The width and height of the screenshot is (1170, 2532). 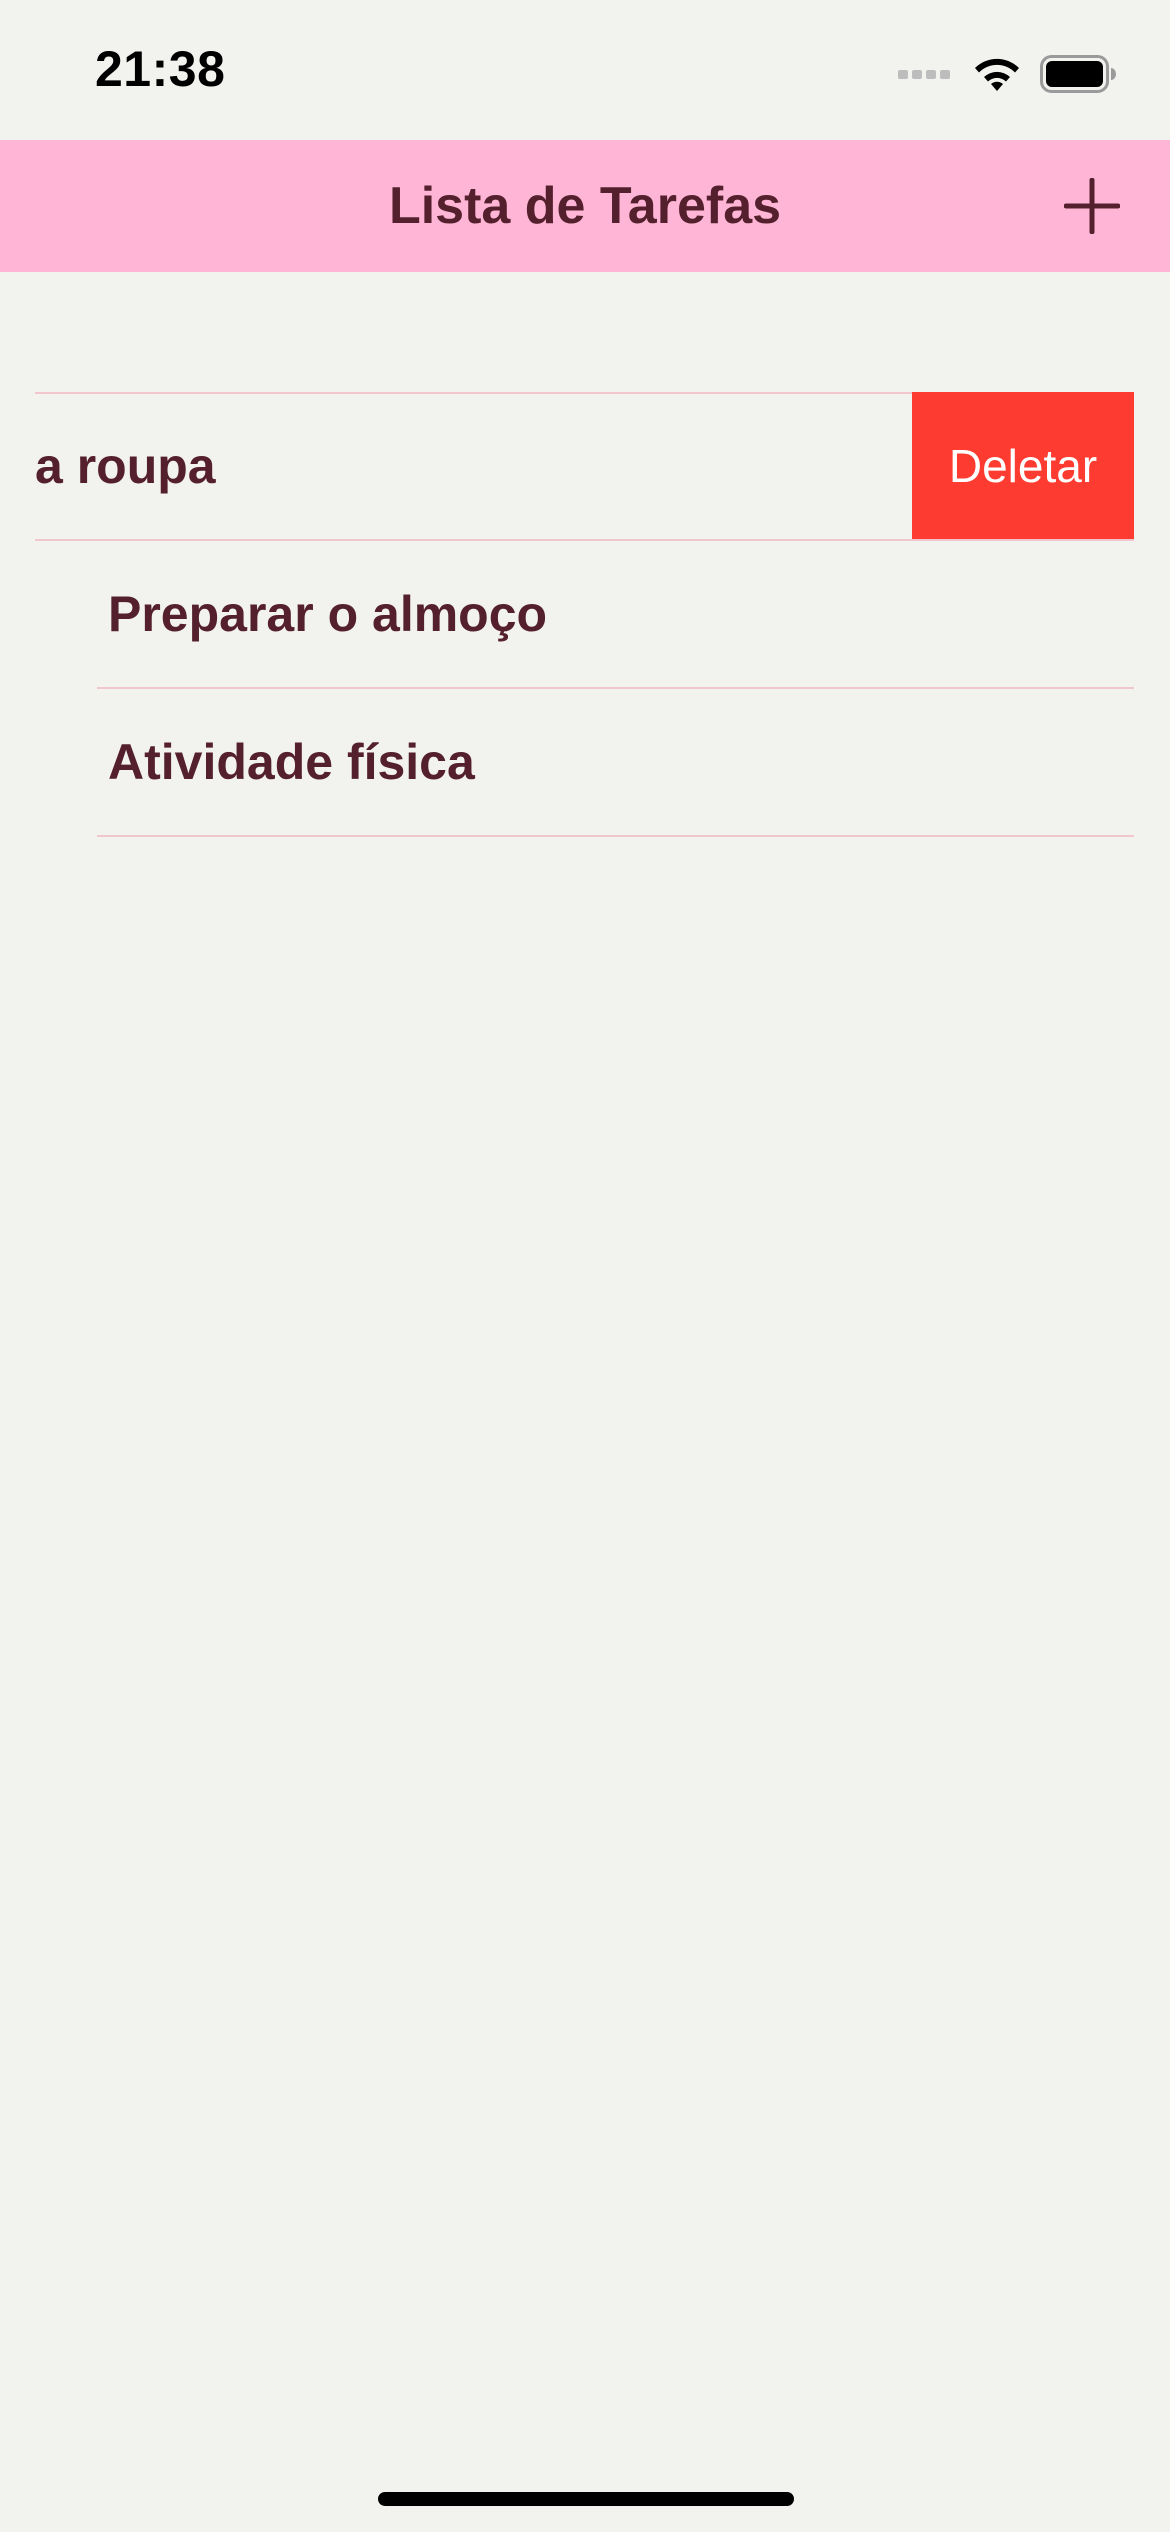 I want to click on add-task-button, so click(x=1092, y=206).